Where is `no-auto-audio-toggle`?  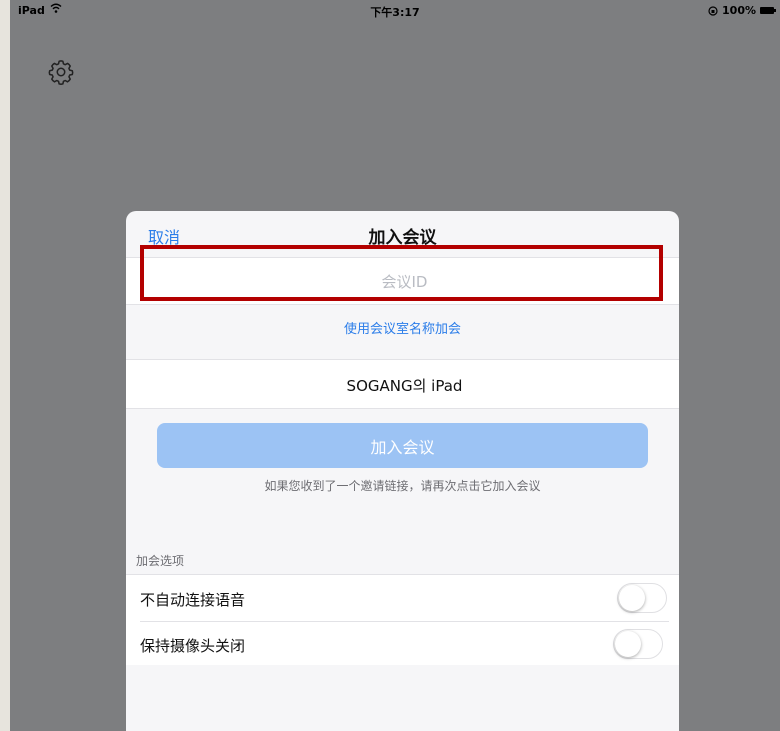
no-auto-audio-toggle is located at coordinates (642, 598).